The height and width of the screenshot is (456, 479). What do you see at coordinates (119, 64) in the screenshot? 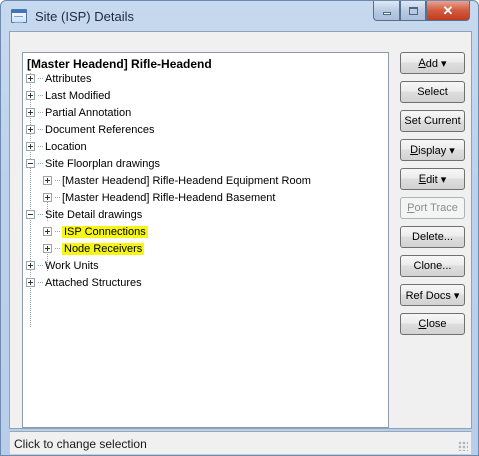
I see `tree-root: [Master Headend] Rifle-Headend` at bounding box center [119, 64].